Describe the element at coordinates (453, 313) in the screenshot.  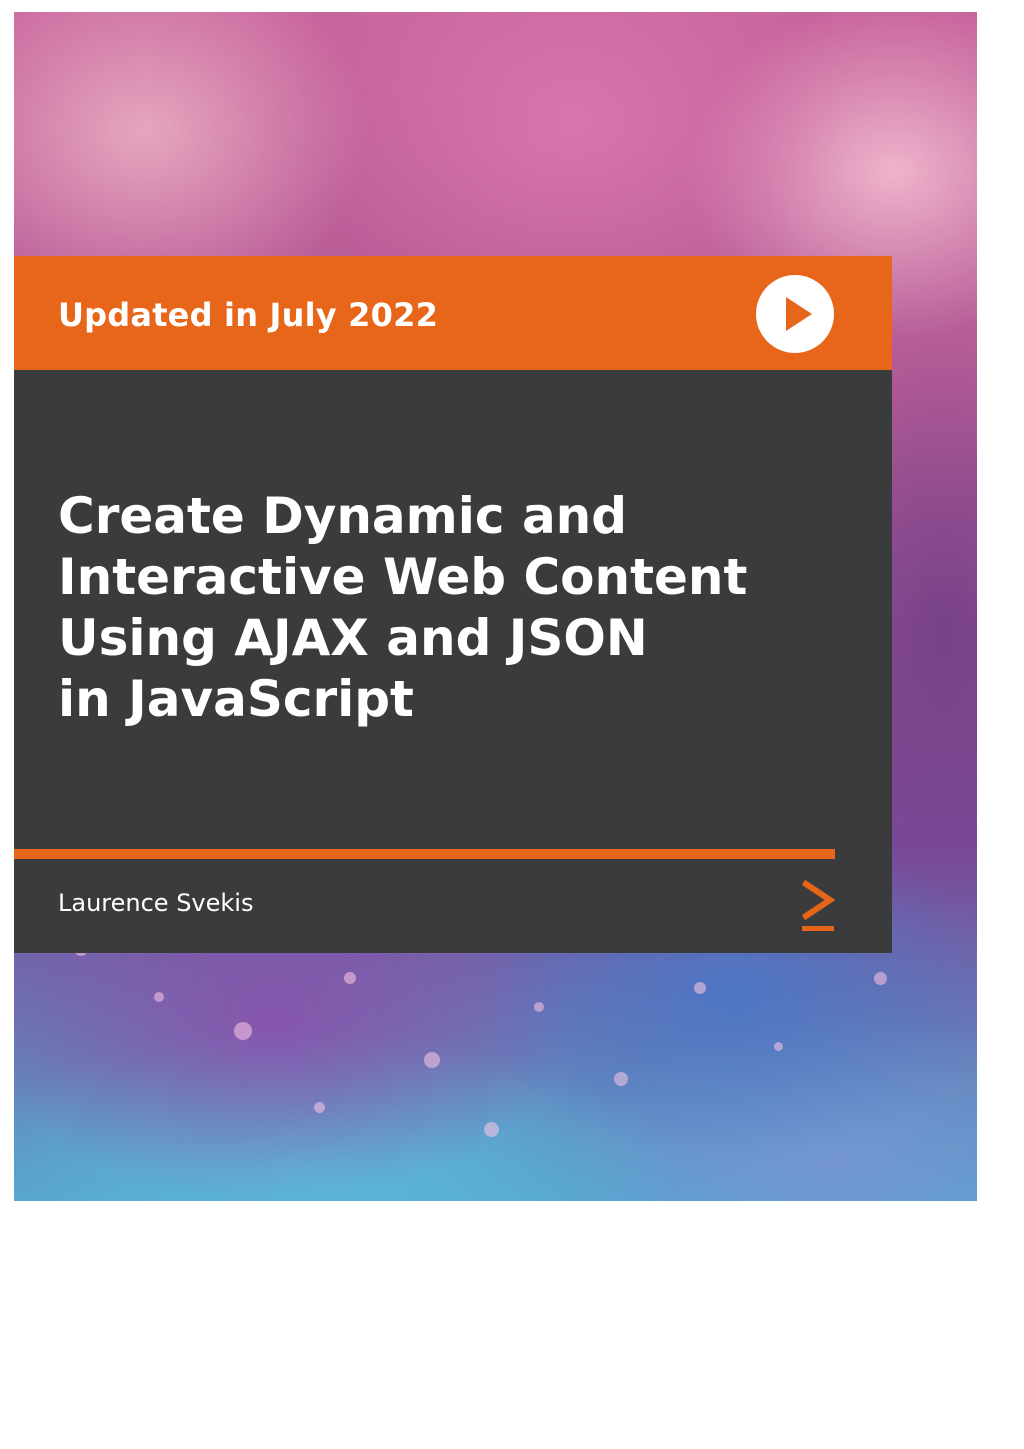
I see `updated-banner: Updated in July 2022` at that location.